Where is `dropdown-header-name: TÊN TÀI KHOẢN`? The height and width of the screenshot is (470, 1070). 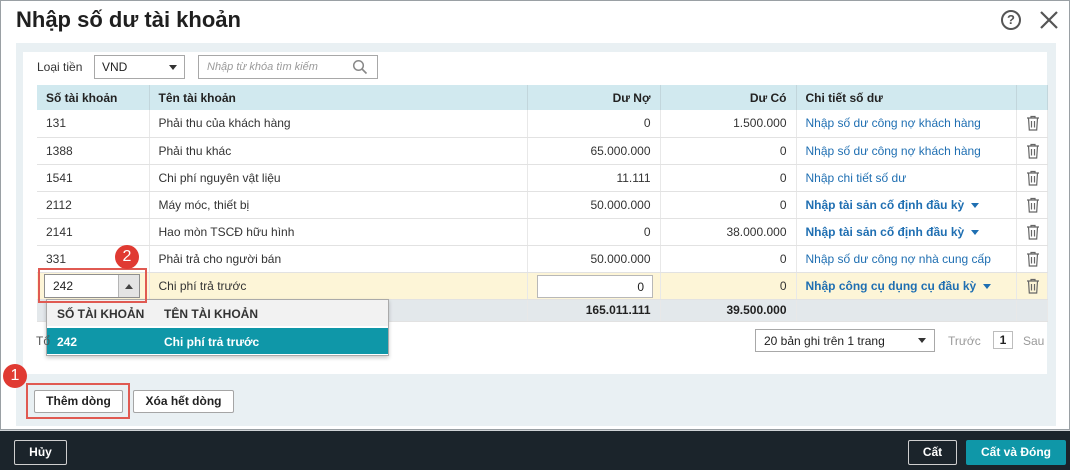
dropdown-header-name: TÊN TÀI KHOẢN is located at coordinates (211, 314).